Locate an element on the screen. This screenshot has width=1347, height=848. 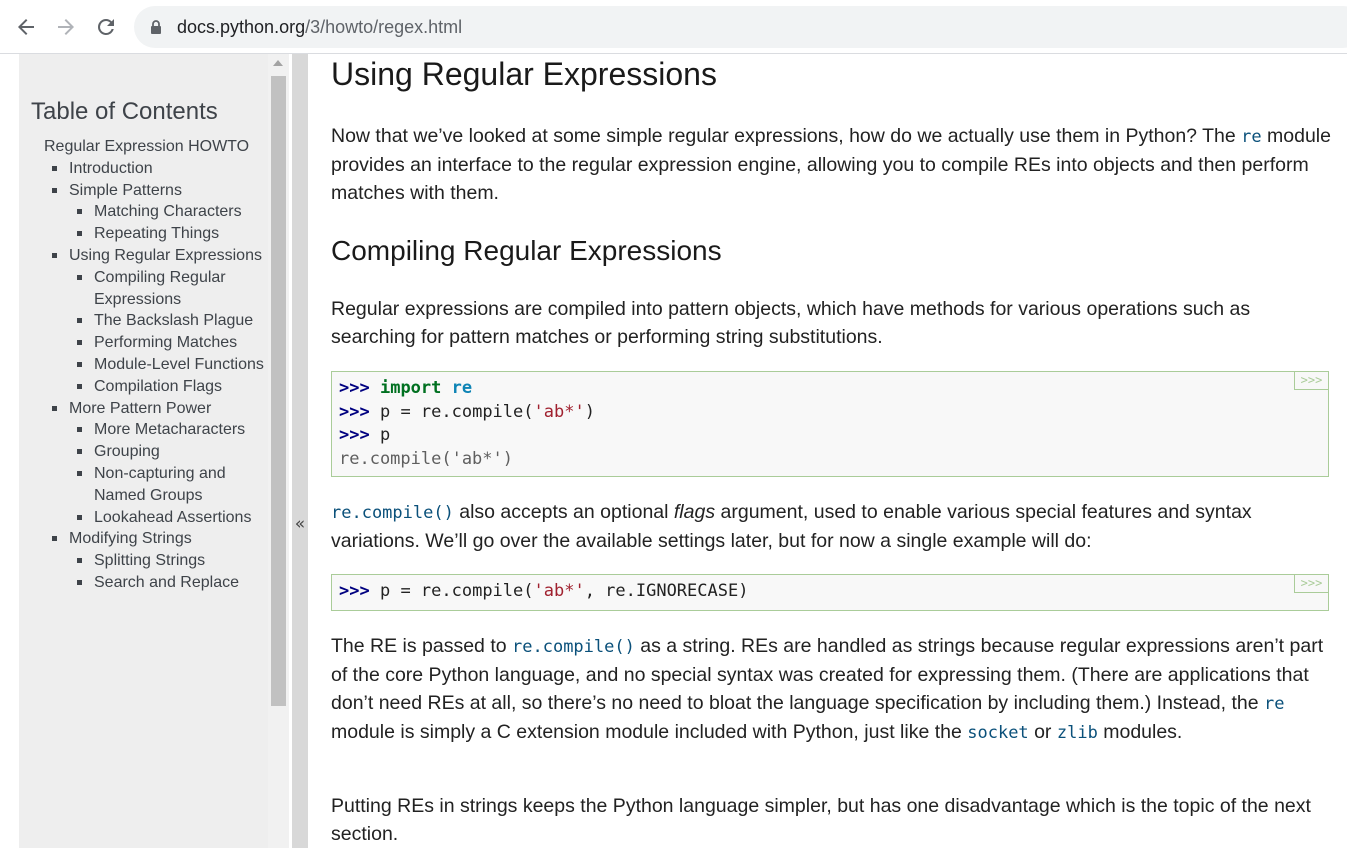
toc-item: Compiling Regular Expressions is located at coordinates (154, 289).